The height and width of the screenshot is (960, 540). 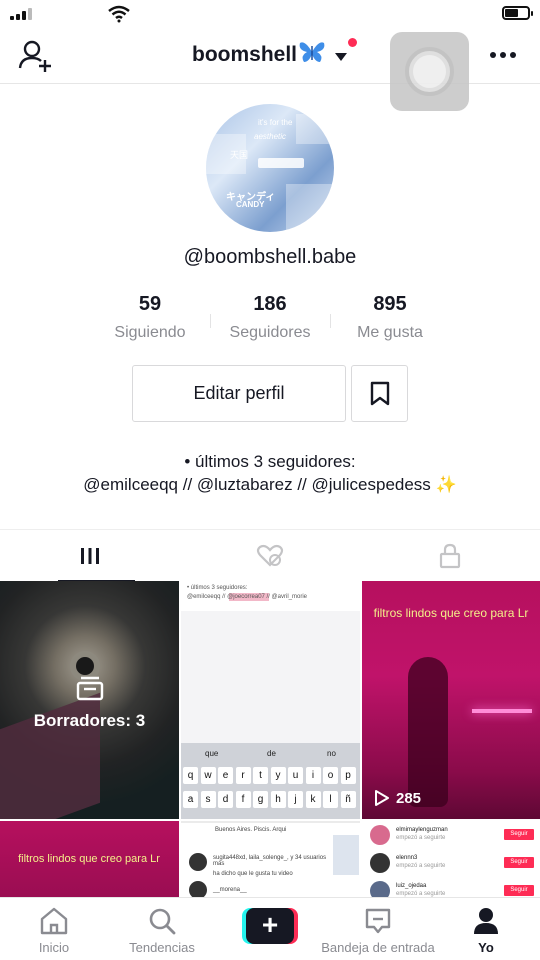 What do you see at coordinates (162, 947) in the screenshot?
I see `nav-label: Tendencias` at bounding box center [162, 947].